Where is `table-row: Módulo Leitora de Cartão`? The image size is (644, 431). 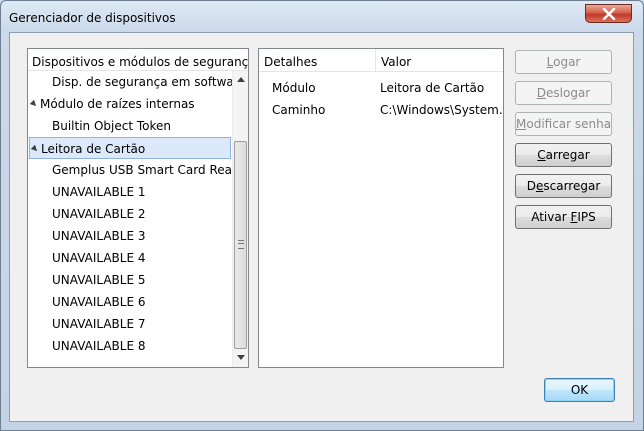 table-row: Módulo Leitora de Cartão is located at coordinates (381, 88).